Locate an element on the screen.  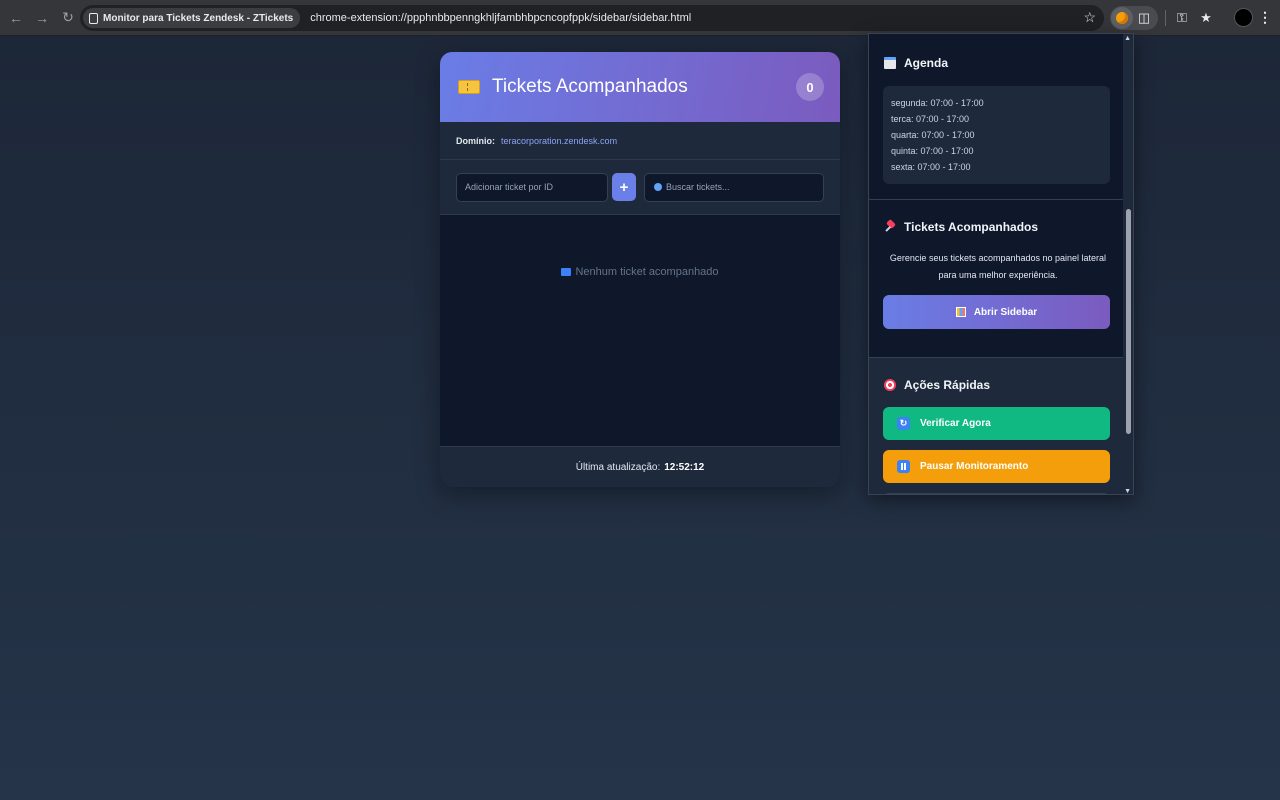
last-update-time: 12:52:12 is located at coordinates (684, 467).